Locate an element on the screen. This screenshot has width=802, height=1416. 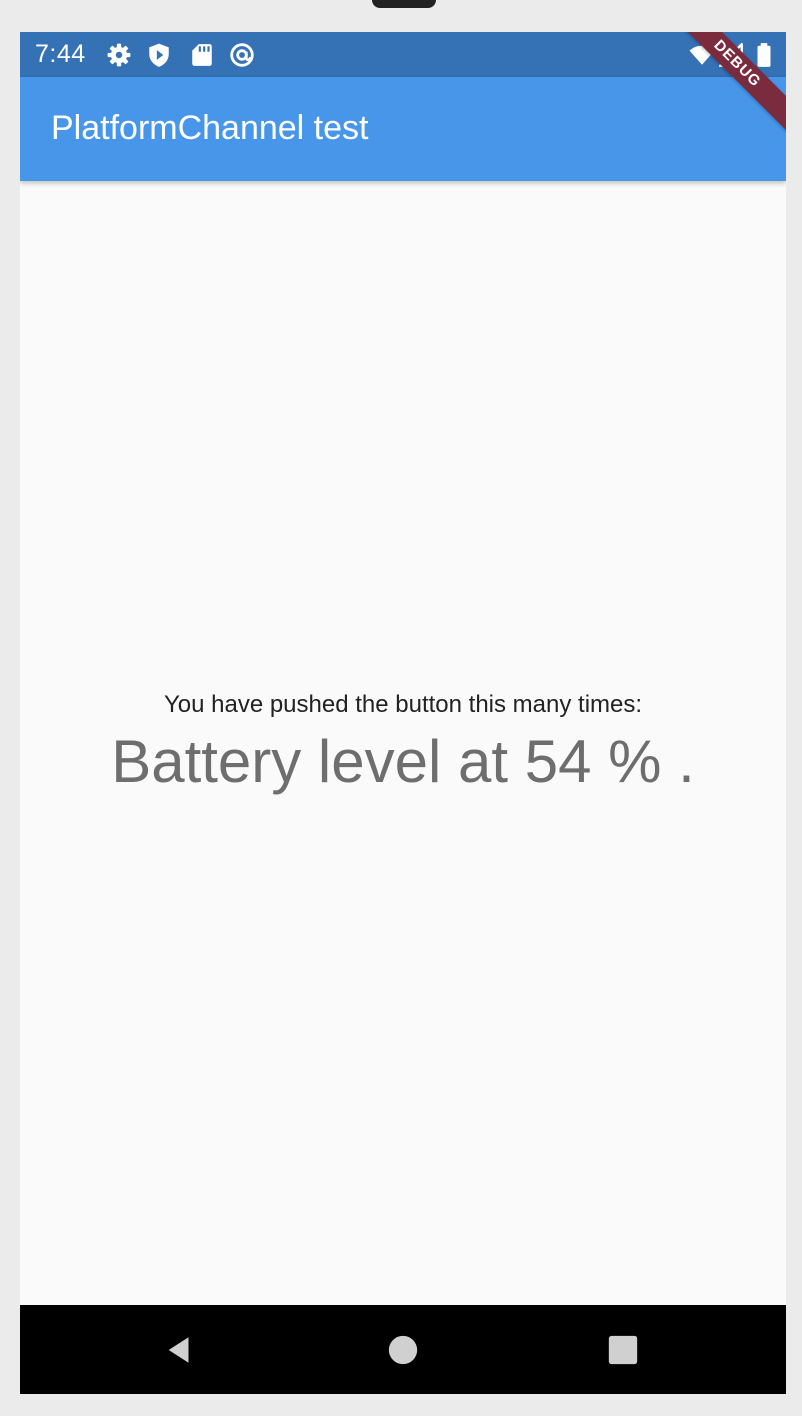
app-title: PlatformChannel test is located at coordinates (210, 128).